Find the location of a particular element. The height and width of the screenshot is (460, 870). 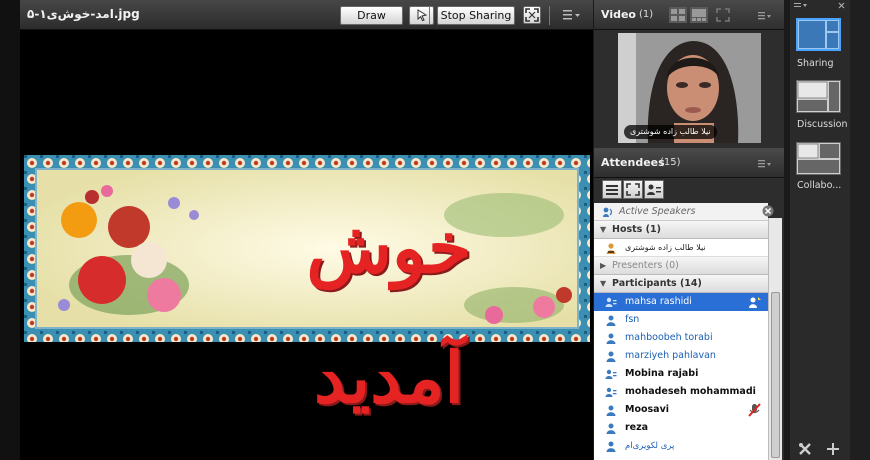

video-area: نیلا طالب زاده شوشتری is located at coordinates (689, 89).